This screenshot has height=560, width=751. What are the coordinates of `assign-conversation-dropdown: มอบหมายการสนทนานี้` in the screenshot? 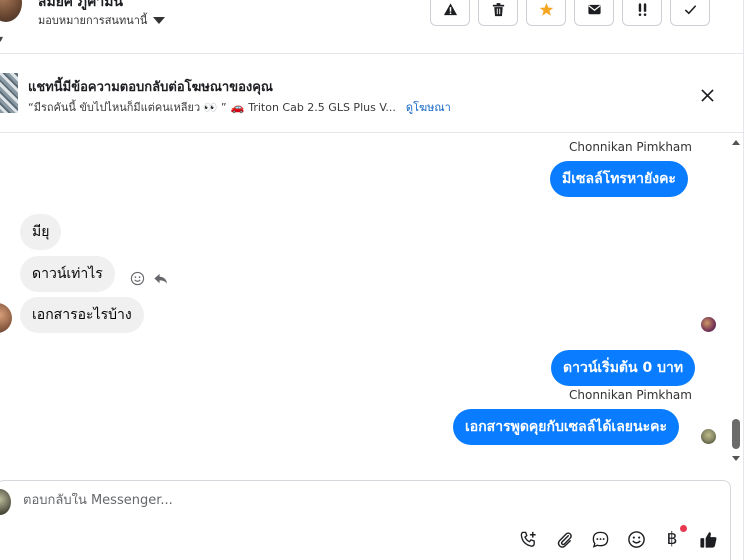 It's located at (102, 20).